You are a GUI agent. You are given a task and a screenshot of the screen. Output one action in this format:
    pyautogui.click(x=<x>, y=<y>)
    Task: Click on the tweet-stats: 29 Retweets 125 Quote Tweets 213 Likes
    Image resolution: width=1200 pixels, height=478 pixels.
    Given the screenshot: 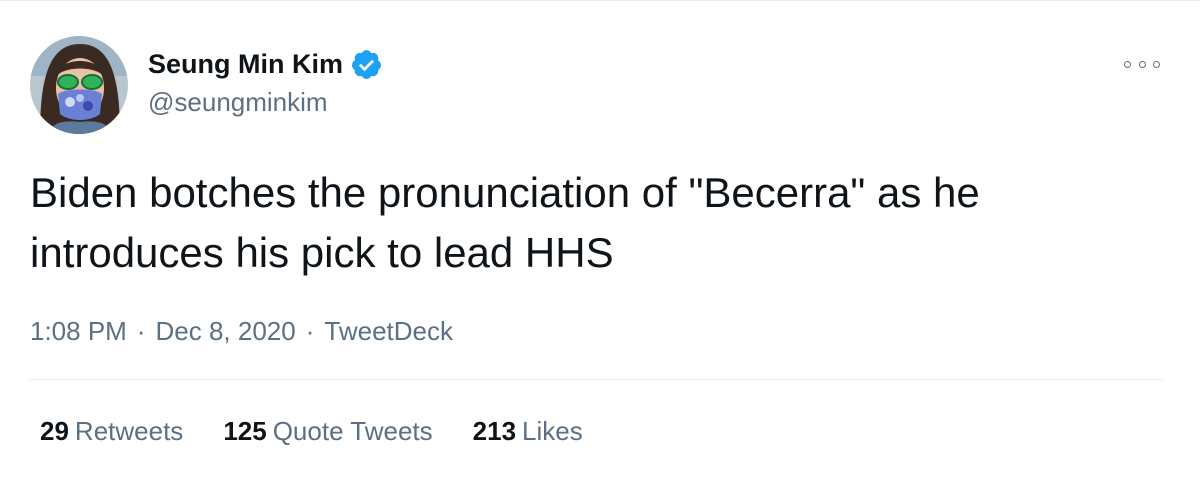 What is the action you would take?
    pyautogui.click(x=331, y=431)
    